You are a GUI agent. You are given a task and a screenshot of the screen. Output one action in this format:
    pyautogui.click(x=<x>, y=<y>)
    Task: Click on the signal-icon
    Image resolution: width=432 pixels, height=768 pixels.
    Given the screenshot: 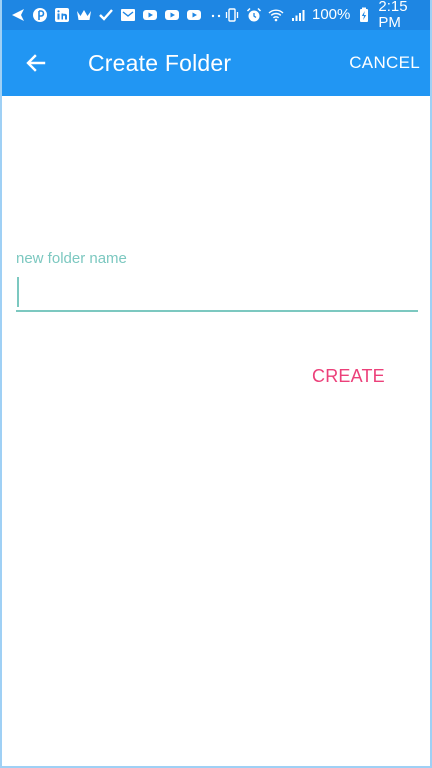 What is the action you would take?
    pyautogui.click(x=298, y=15)
    